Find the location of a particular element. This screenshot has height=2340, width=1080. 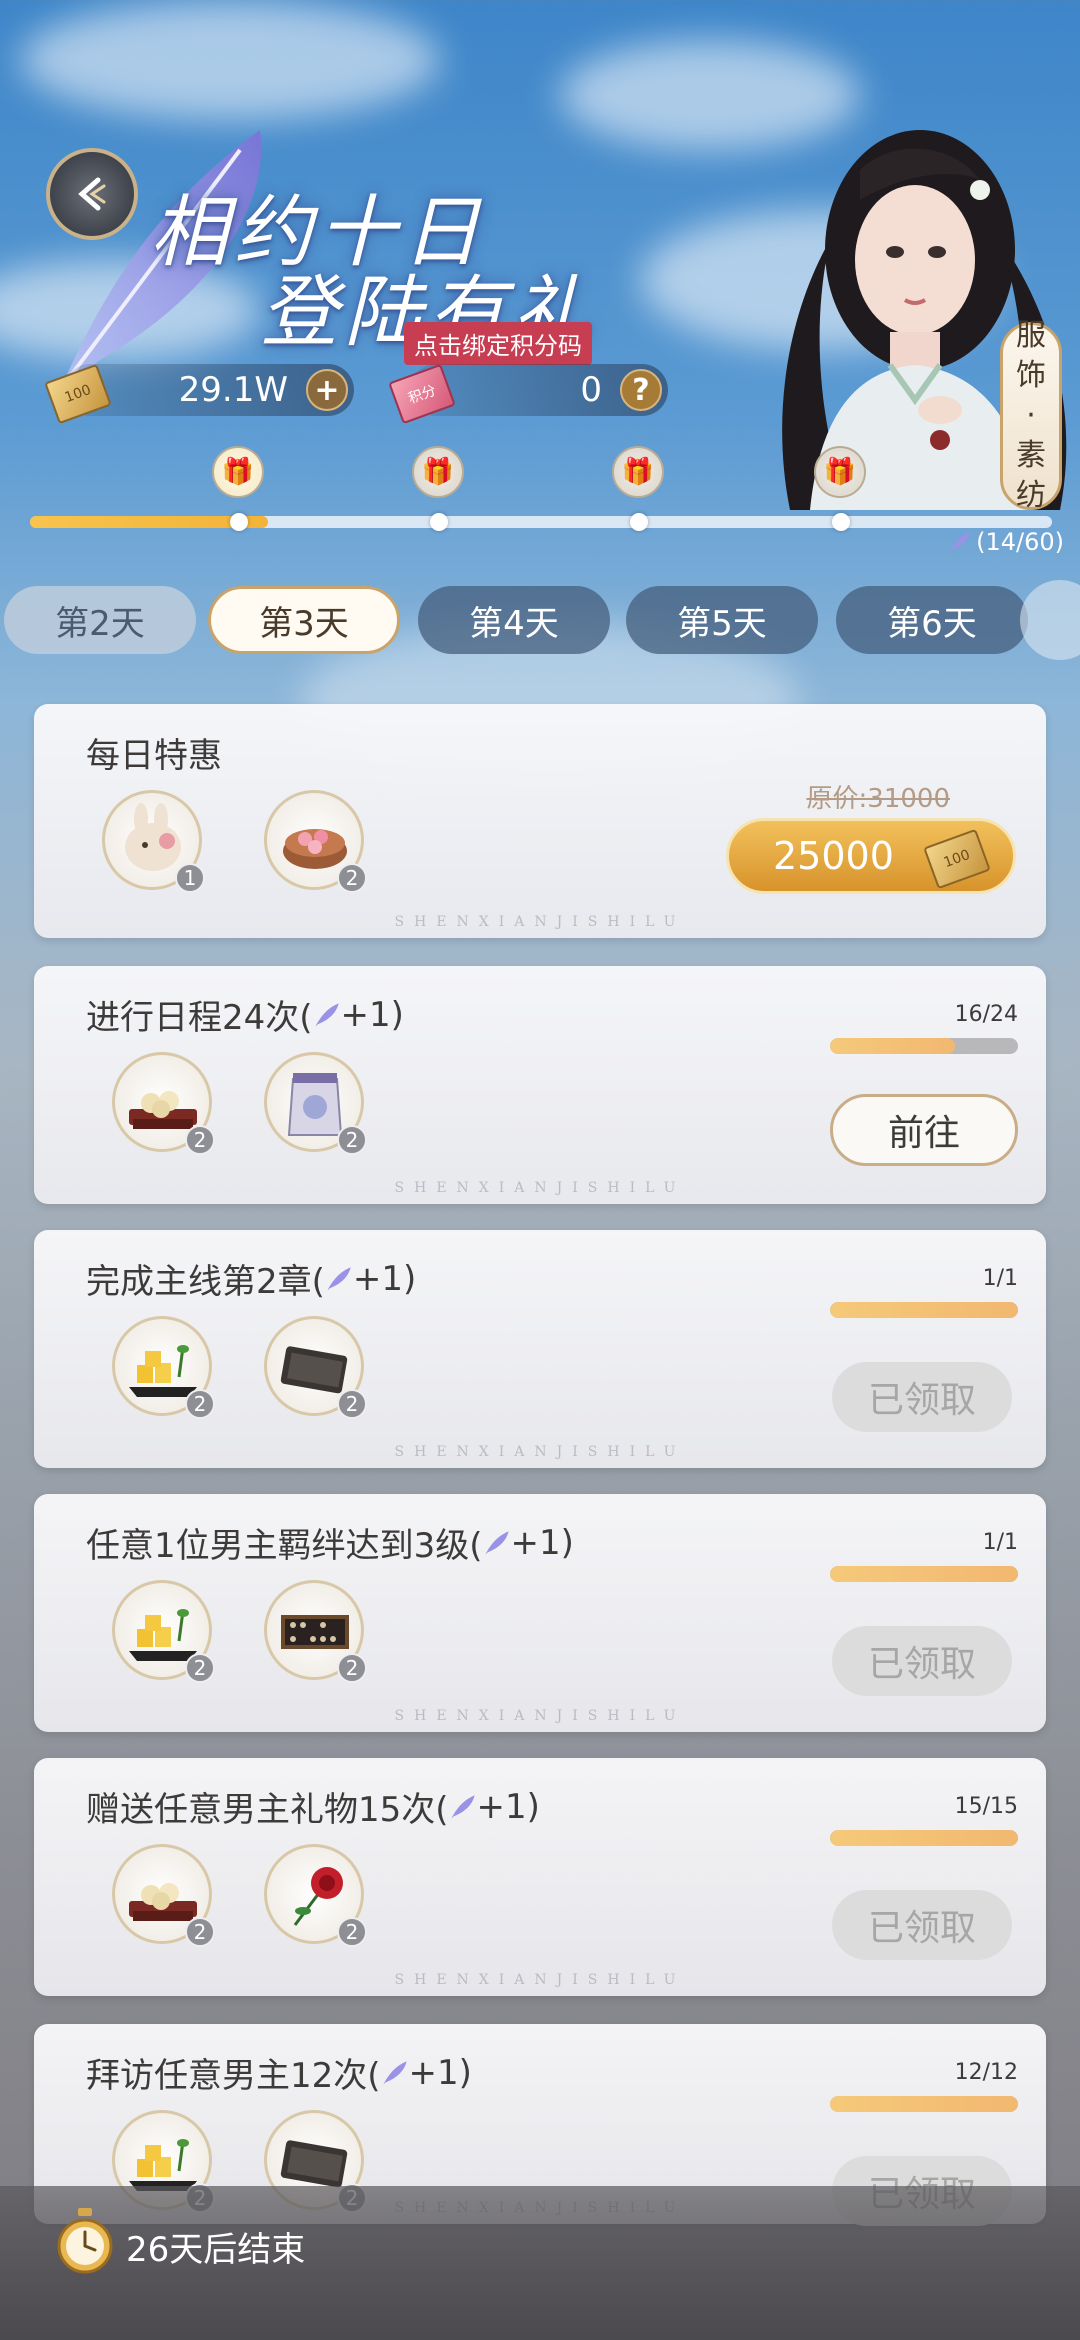

outfit-badge-char: · is located at coordinates (1031, 415).